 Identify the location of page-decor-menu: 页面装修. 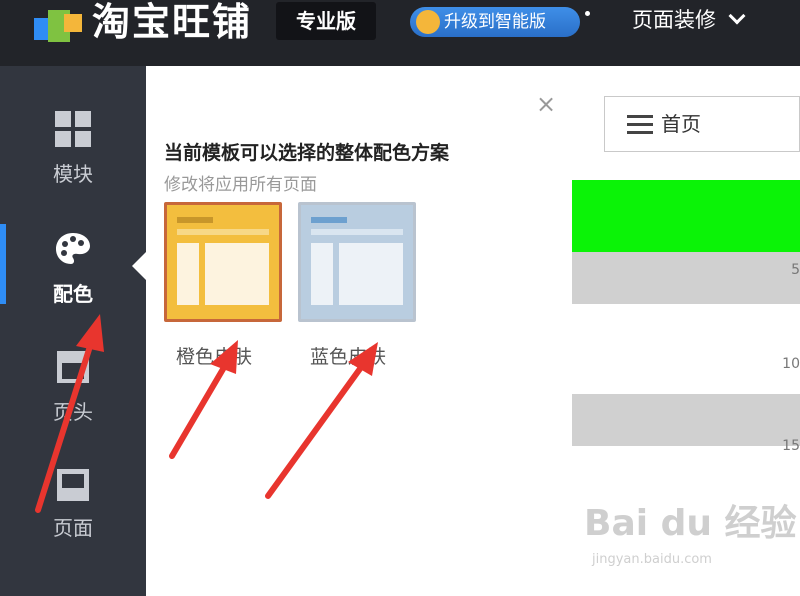
(689, 20).